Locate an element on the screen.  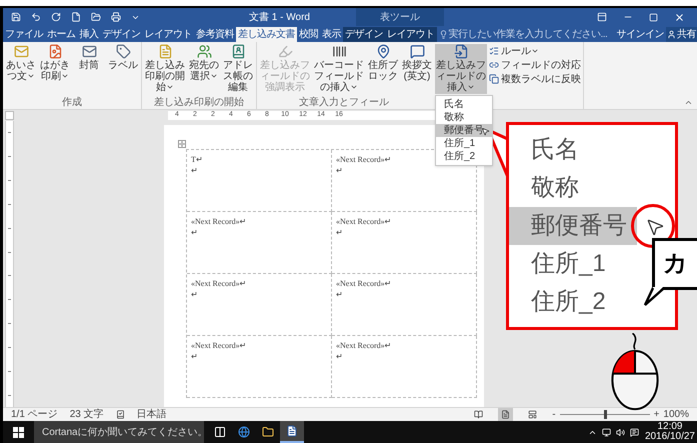
highlighter-icon is located at coordinates (285, 51).